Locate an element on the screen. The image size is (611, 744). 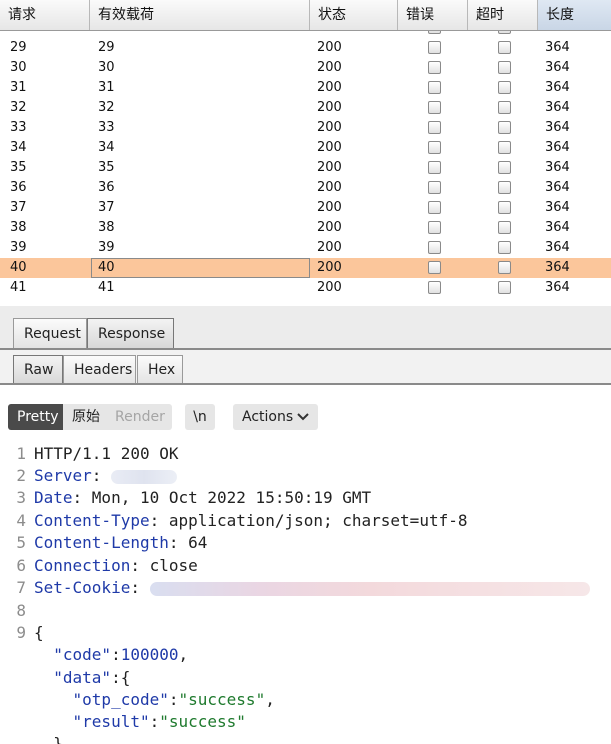
header-name: Date is located at coordinates (53, 497).